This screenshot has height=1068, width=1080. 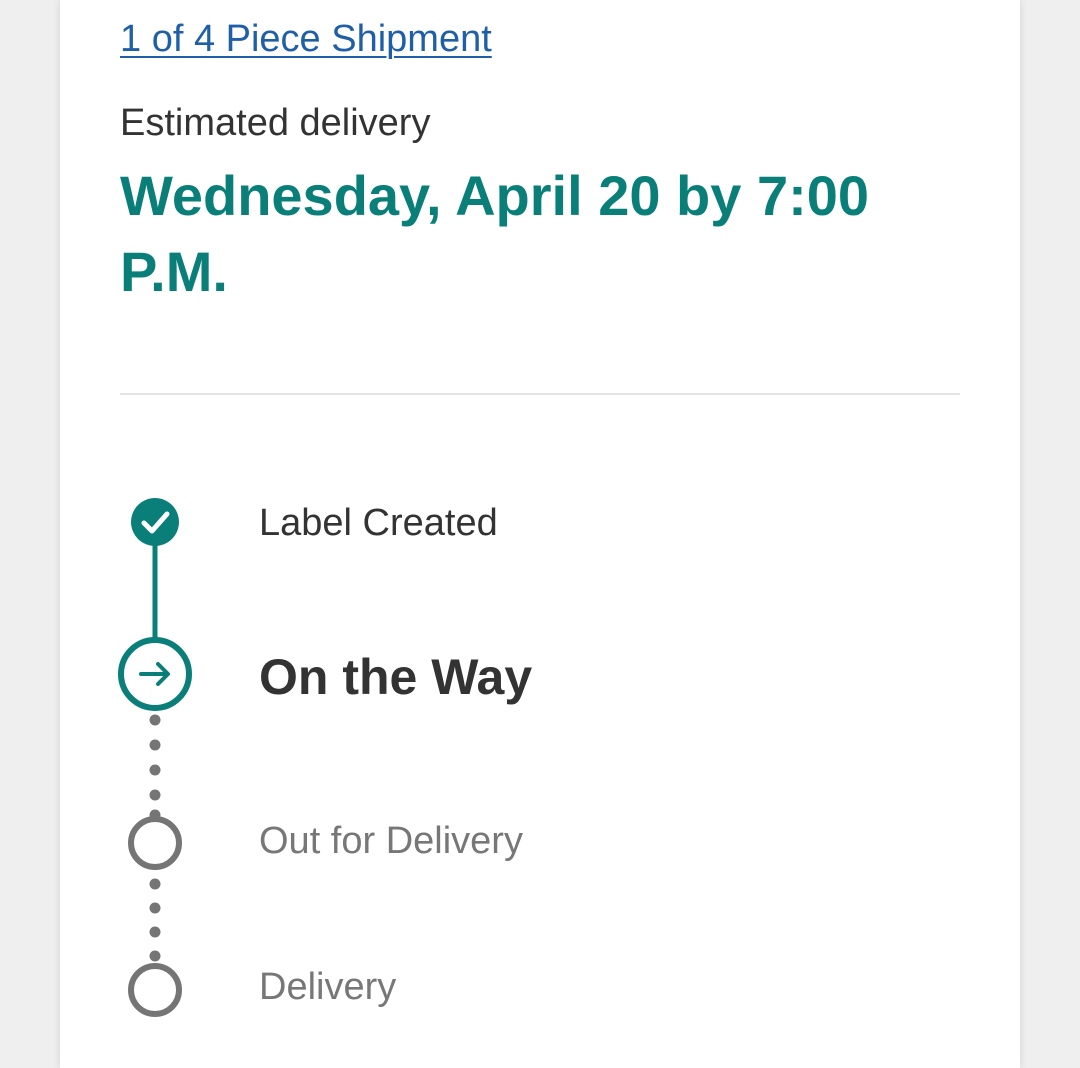 I want to click on timeline-graphics, so click(x=155, y=757).